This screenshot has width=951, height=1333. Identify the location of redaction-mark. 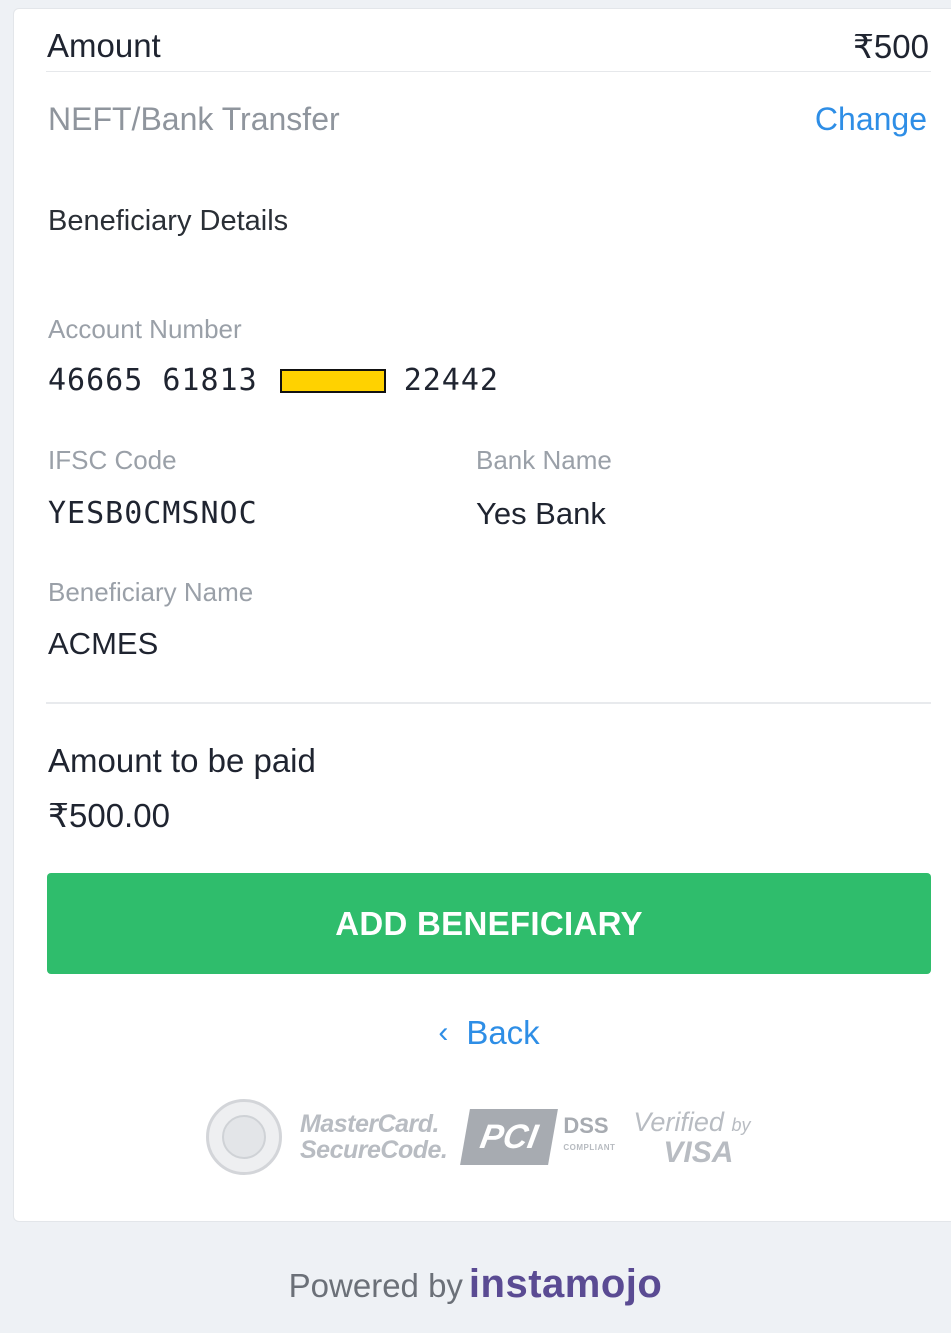
(332, 380).